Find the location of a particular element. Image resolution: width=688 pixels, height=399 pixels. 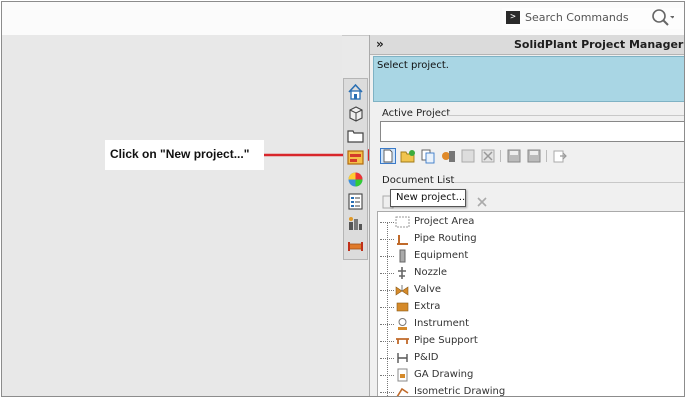

equipment-icon is located at coordinates (402, 256).